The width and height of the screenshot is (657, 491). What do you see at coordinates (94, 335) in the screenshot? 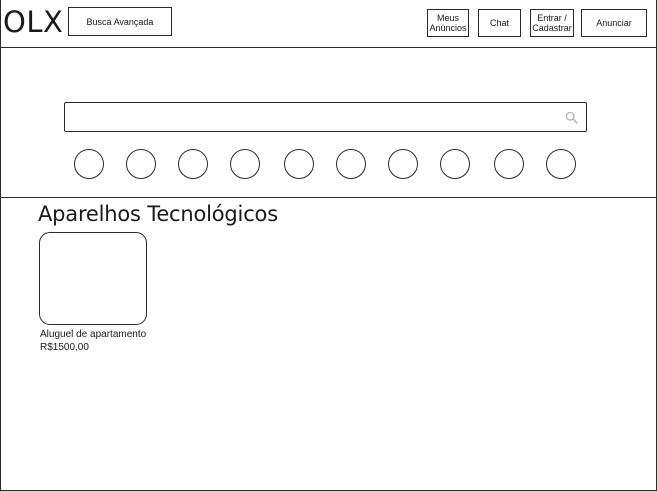
I see `listing-title: Aluguel de apartamento` at bounding box center [94, 335].